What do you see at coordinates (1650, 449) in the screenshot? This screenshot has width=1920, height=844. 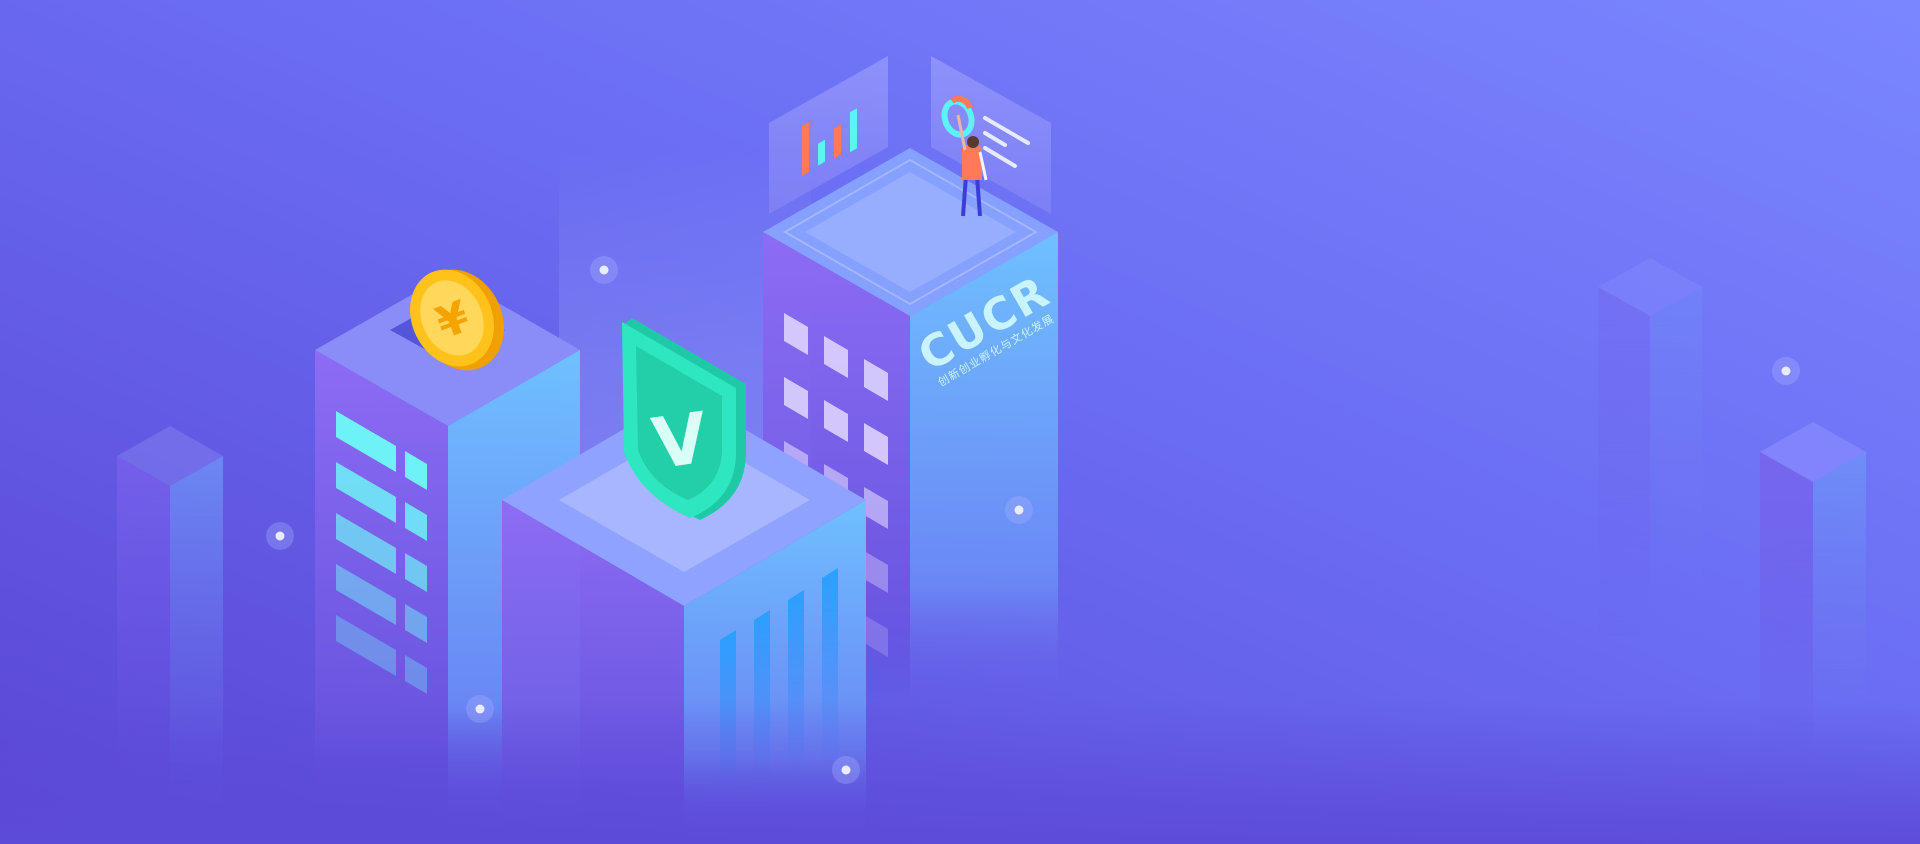 I see `ghost-tower-right-tall` at bounding box center [1650, 449].